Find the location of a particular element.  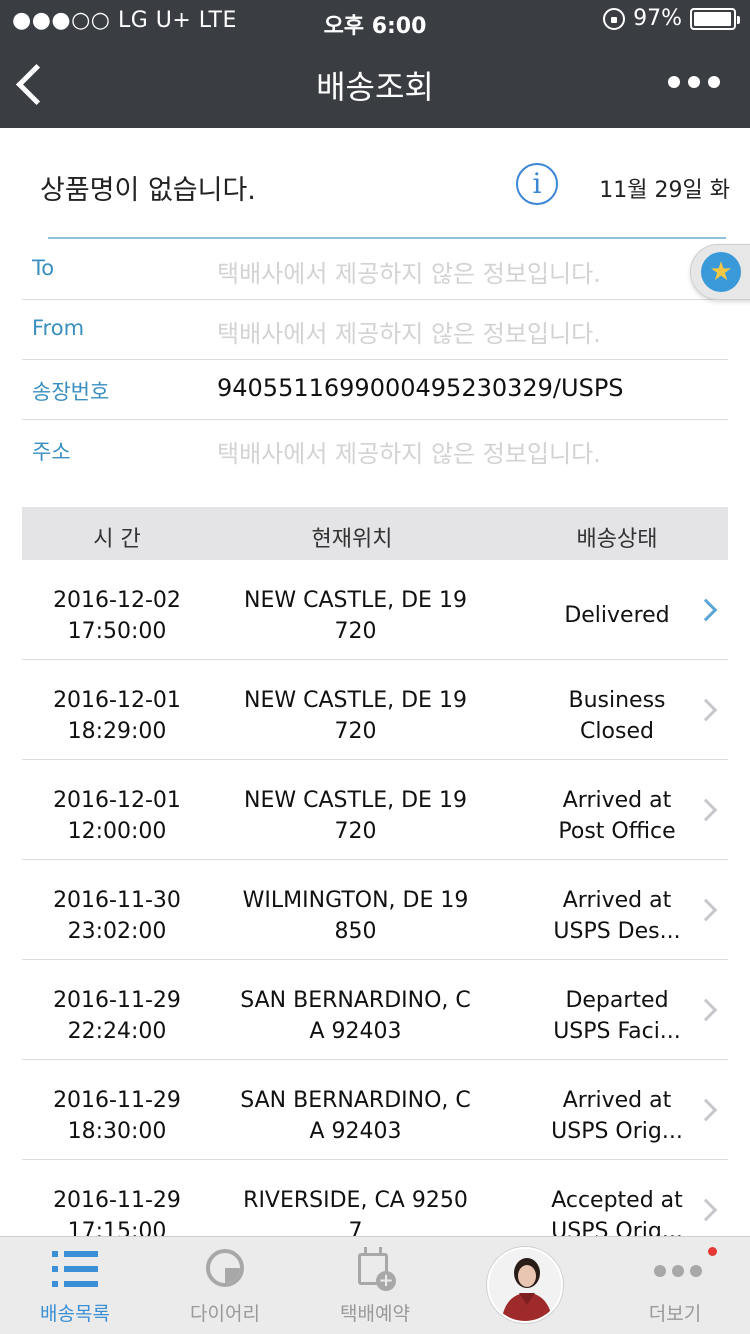

tab-ad-avatar is located at coordinates (525, 1285).